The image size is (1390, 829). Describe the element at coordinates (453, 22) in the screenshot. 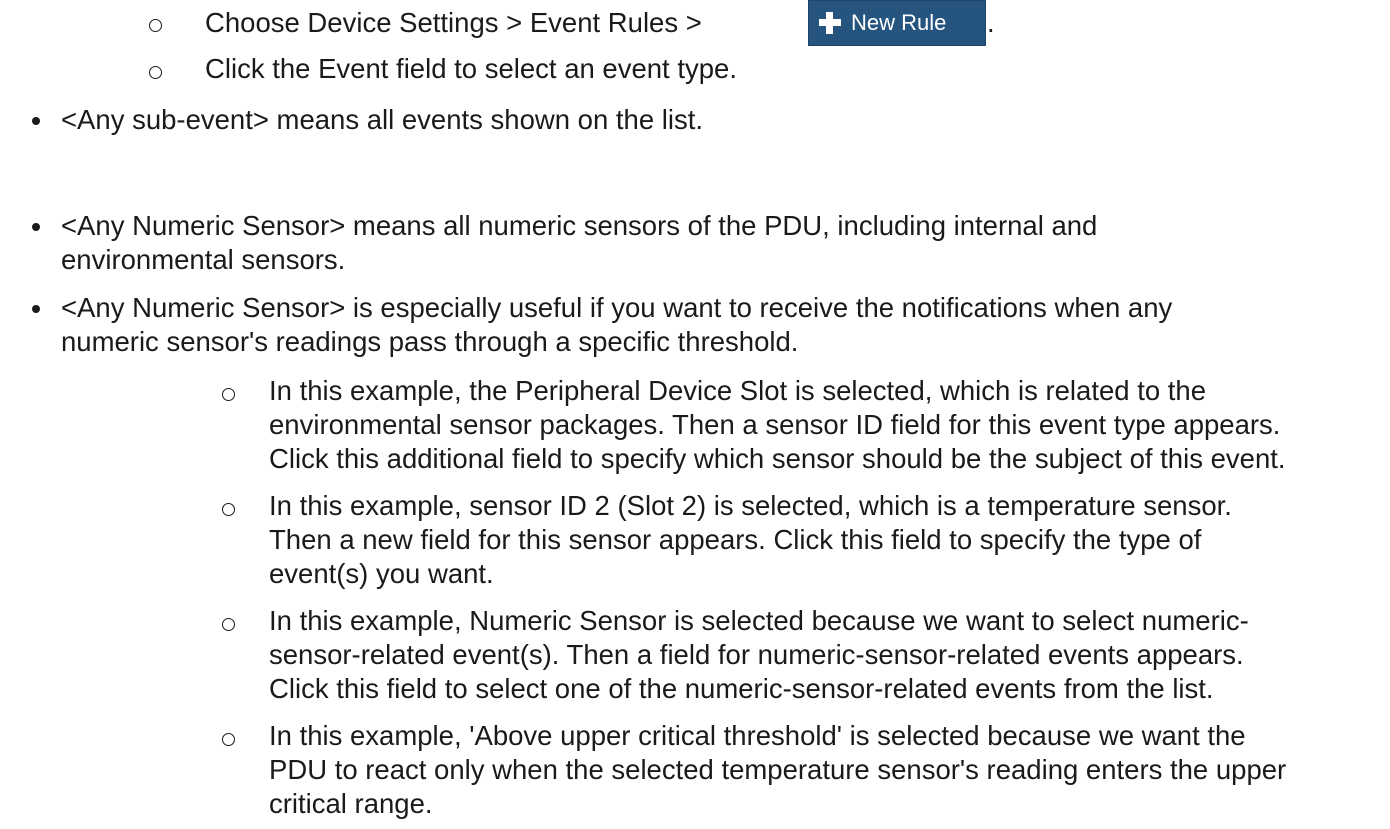

I see `step-choose-settings: Choose Device Settings > Event Rules >` at that location.